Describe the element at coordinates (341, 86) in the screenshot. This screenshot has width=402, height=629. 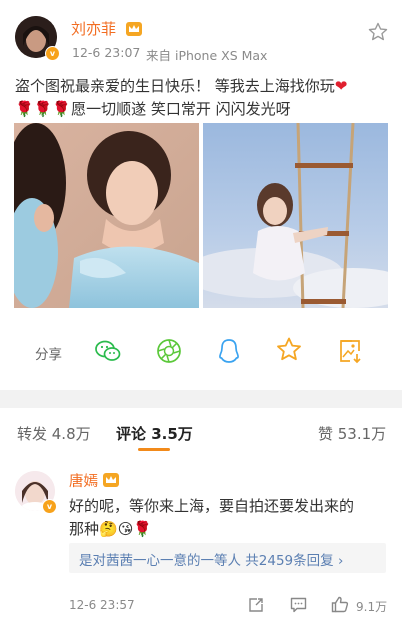
I see `red-heart-icon: ❤` at that location.